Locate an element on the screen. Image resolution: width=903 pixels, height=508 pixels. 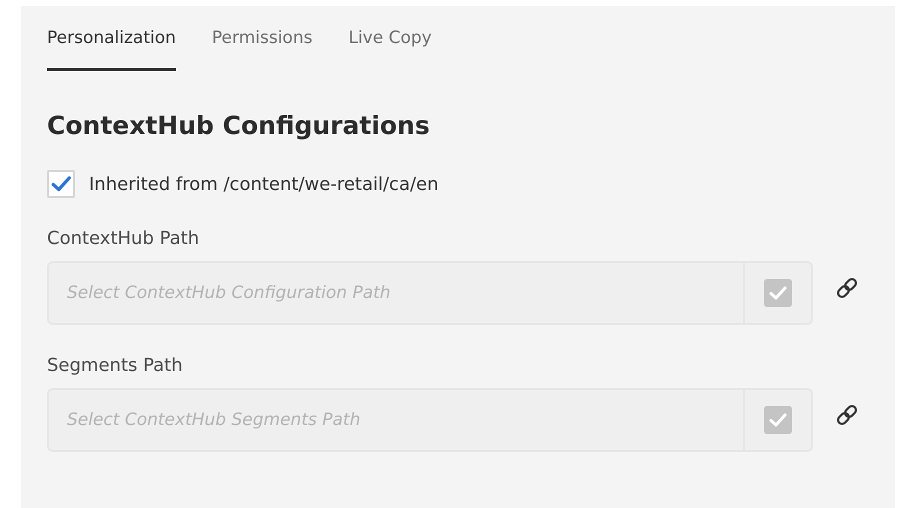
section-title: ContextHub Configurations is located at coordinates (239, 125).